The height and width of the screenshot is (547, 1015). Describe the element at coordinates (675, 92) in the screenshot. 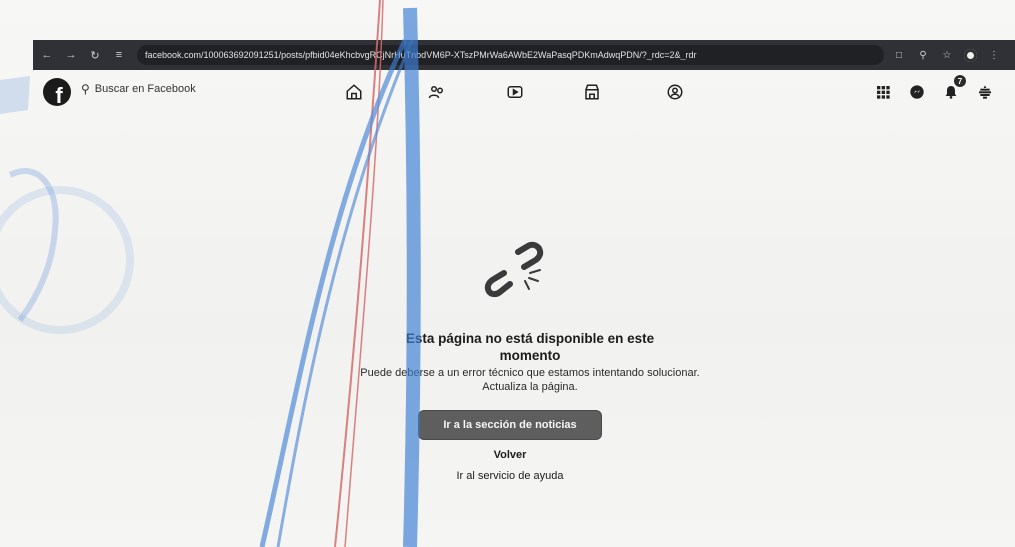

I see `groups-icon` at that location.